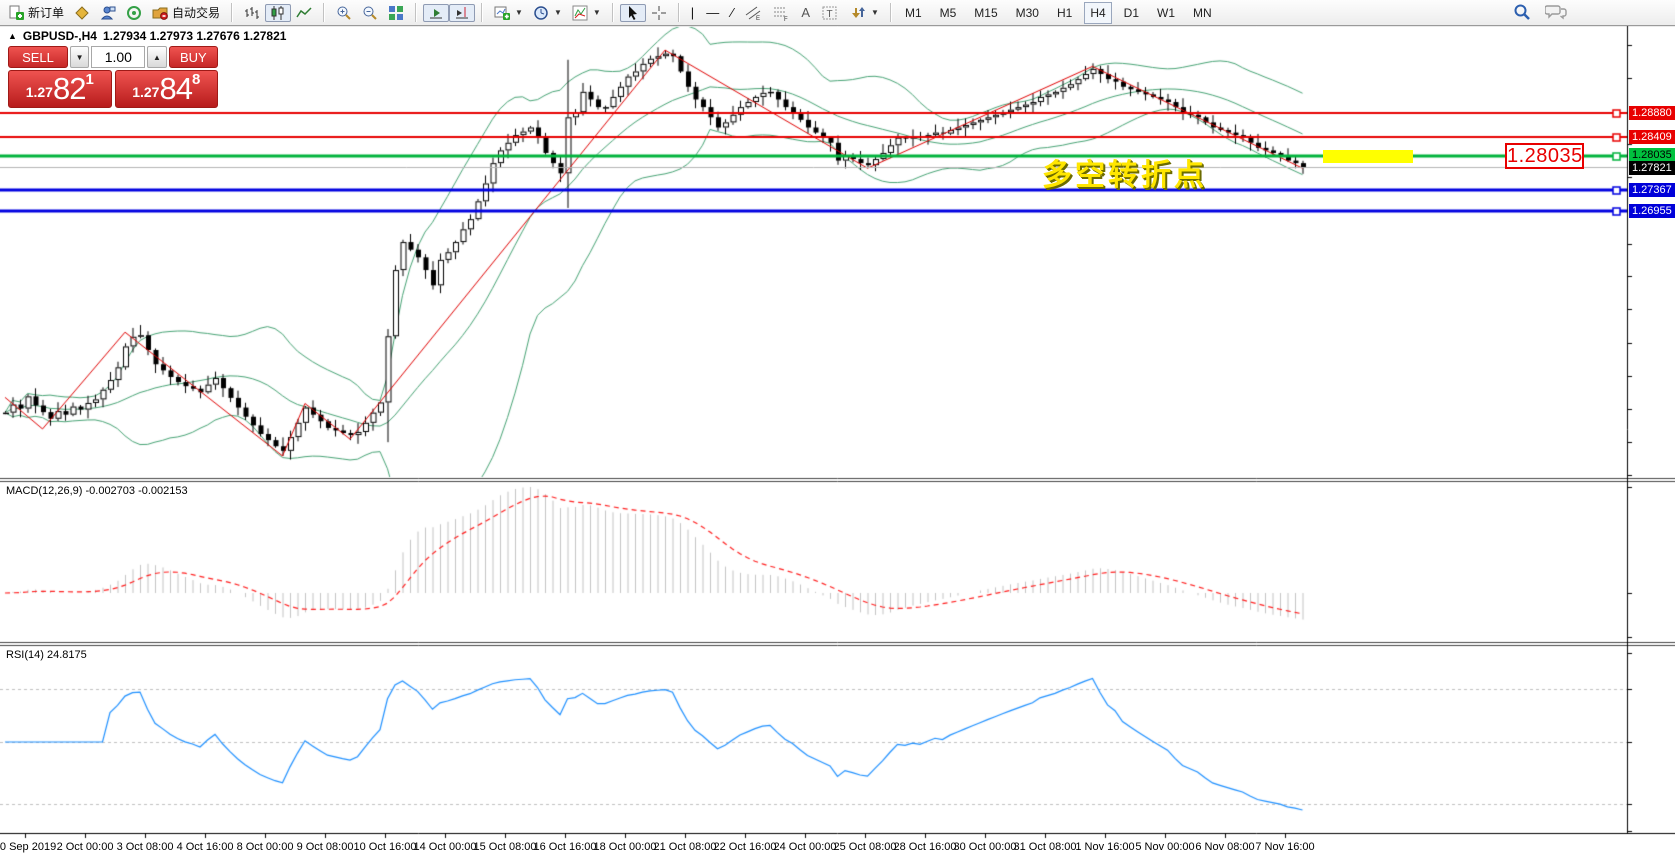 This screenshot has width=1675, height=857. I want to click on timeframe-h4-button: H4, so click(1098, 12).